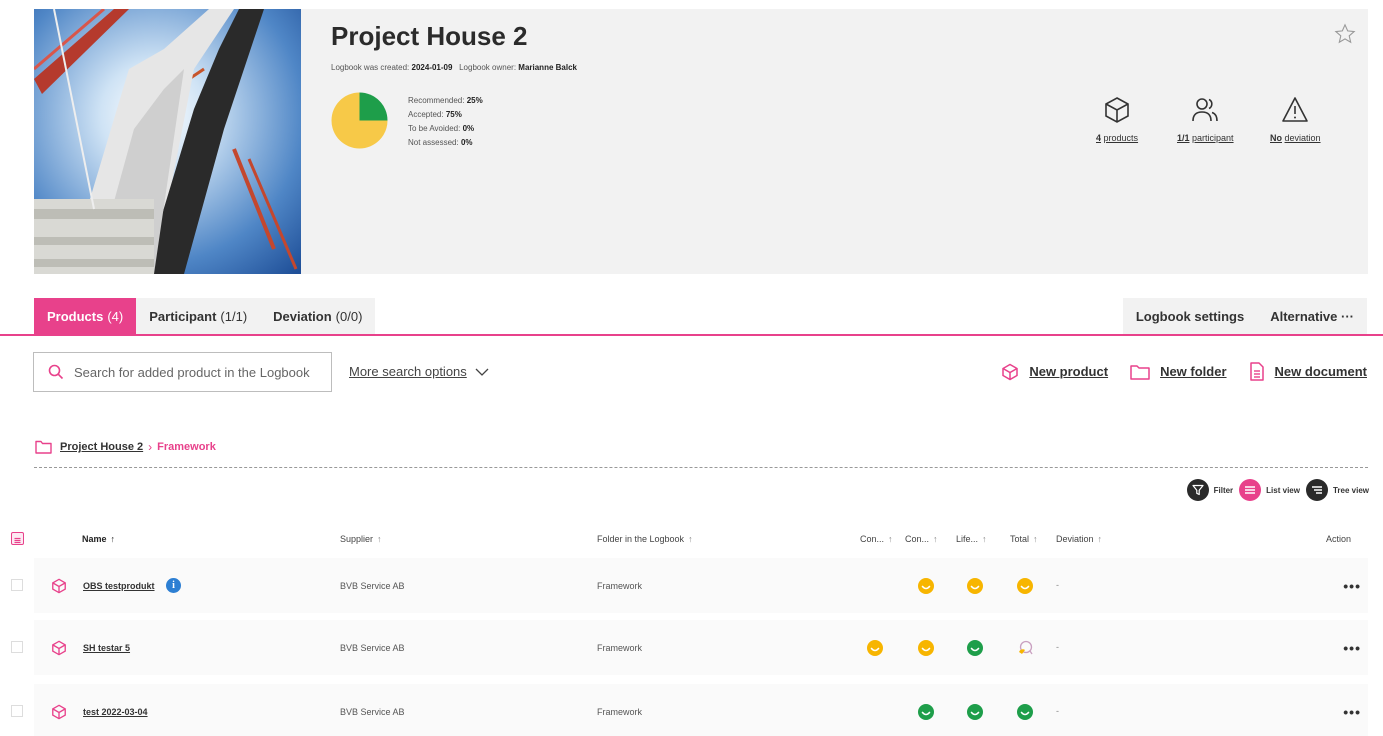  What do you see at coordinates (1337, 490) in the screenshot?
I see `tree-view-button: Tree view` at bounding box center [1337, 490].